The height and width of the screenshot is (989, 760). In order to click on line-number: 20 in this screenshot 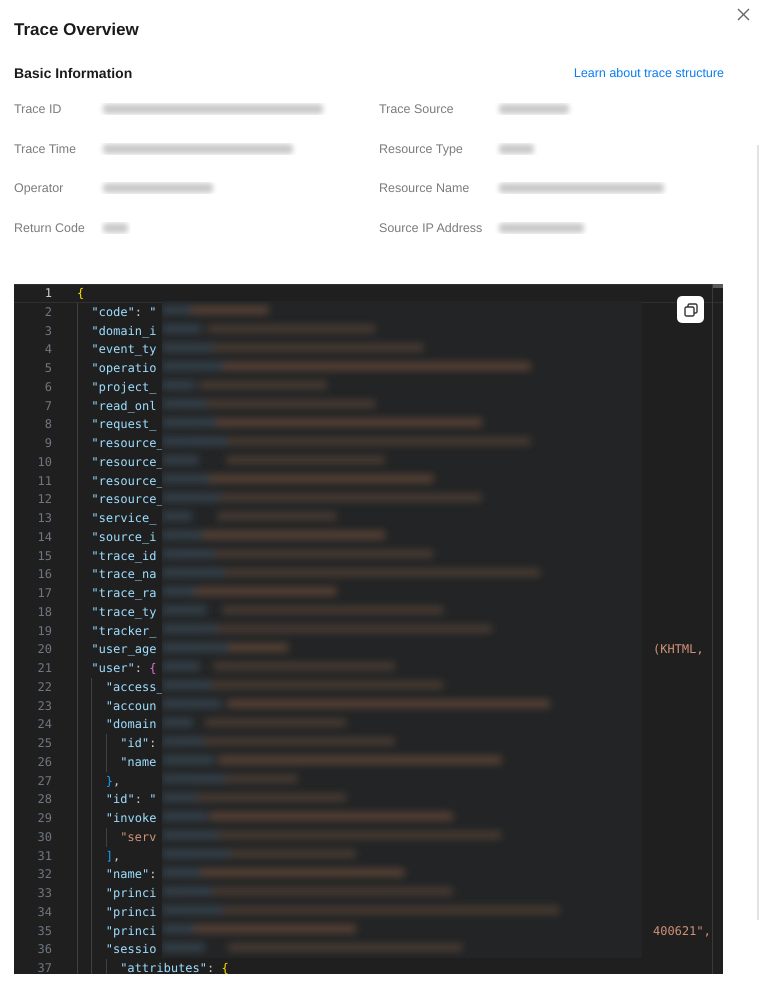, I will do `click(44, 649)`.